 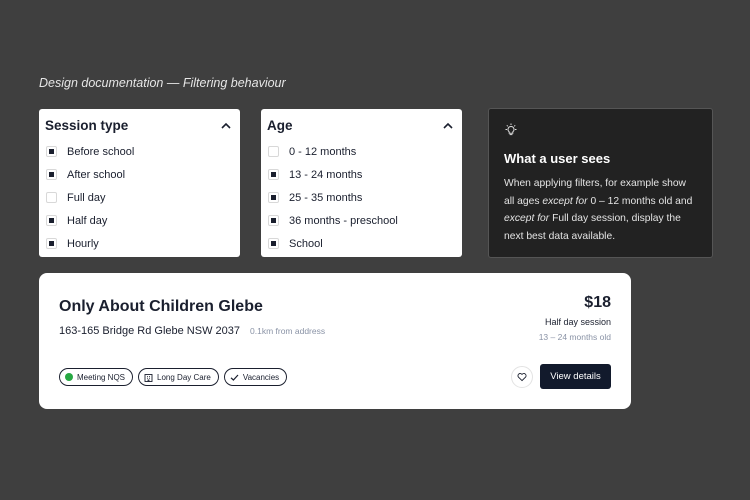 What do you see at coordinates (288, 331) in the screenshot?
I see `distance-label: 0.1km from address` at bounding box center [288, 331].